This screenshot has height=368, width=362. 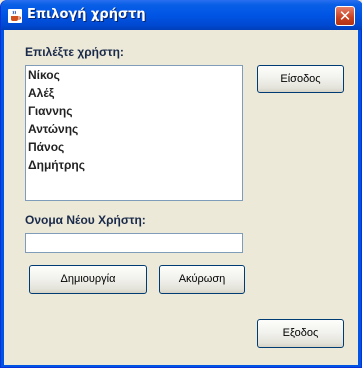 What do you see at coordinates (134, 93) in the screenshot?
I see `list-item: Αλέξ` at bounding box center [134, 93].